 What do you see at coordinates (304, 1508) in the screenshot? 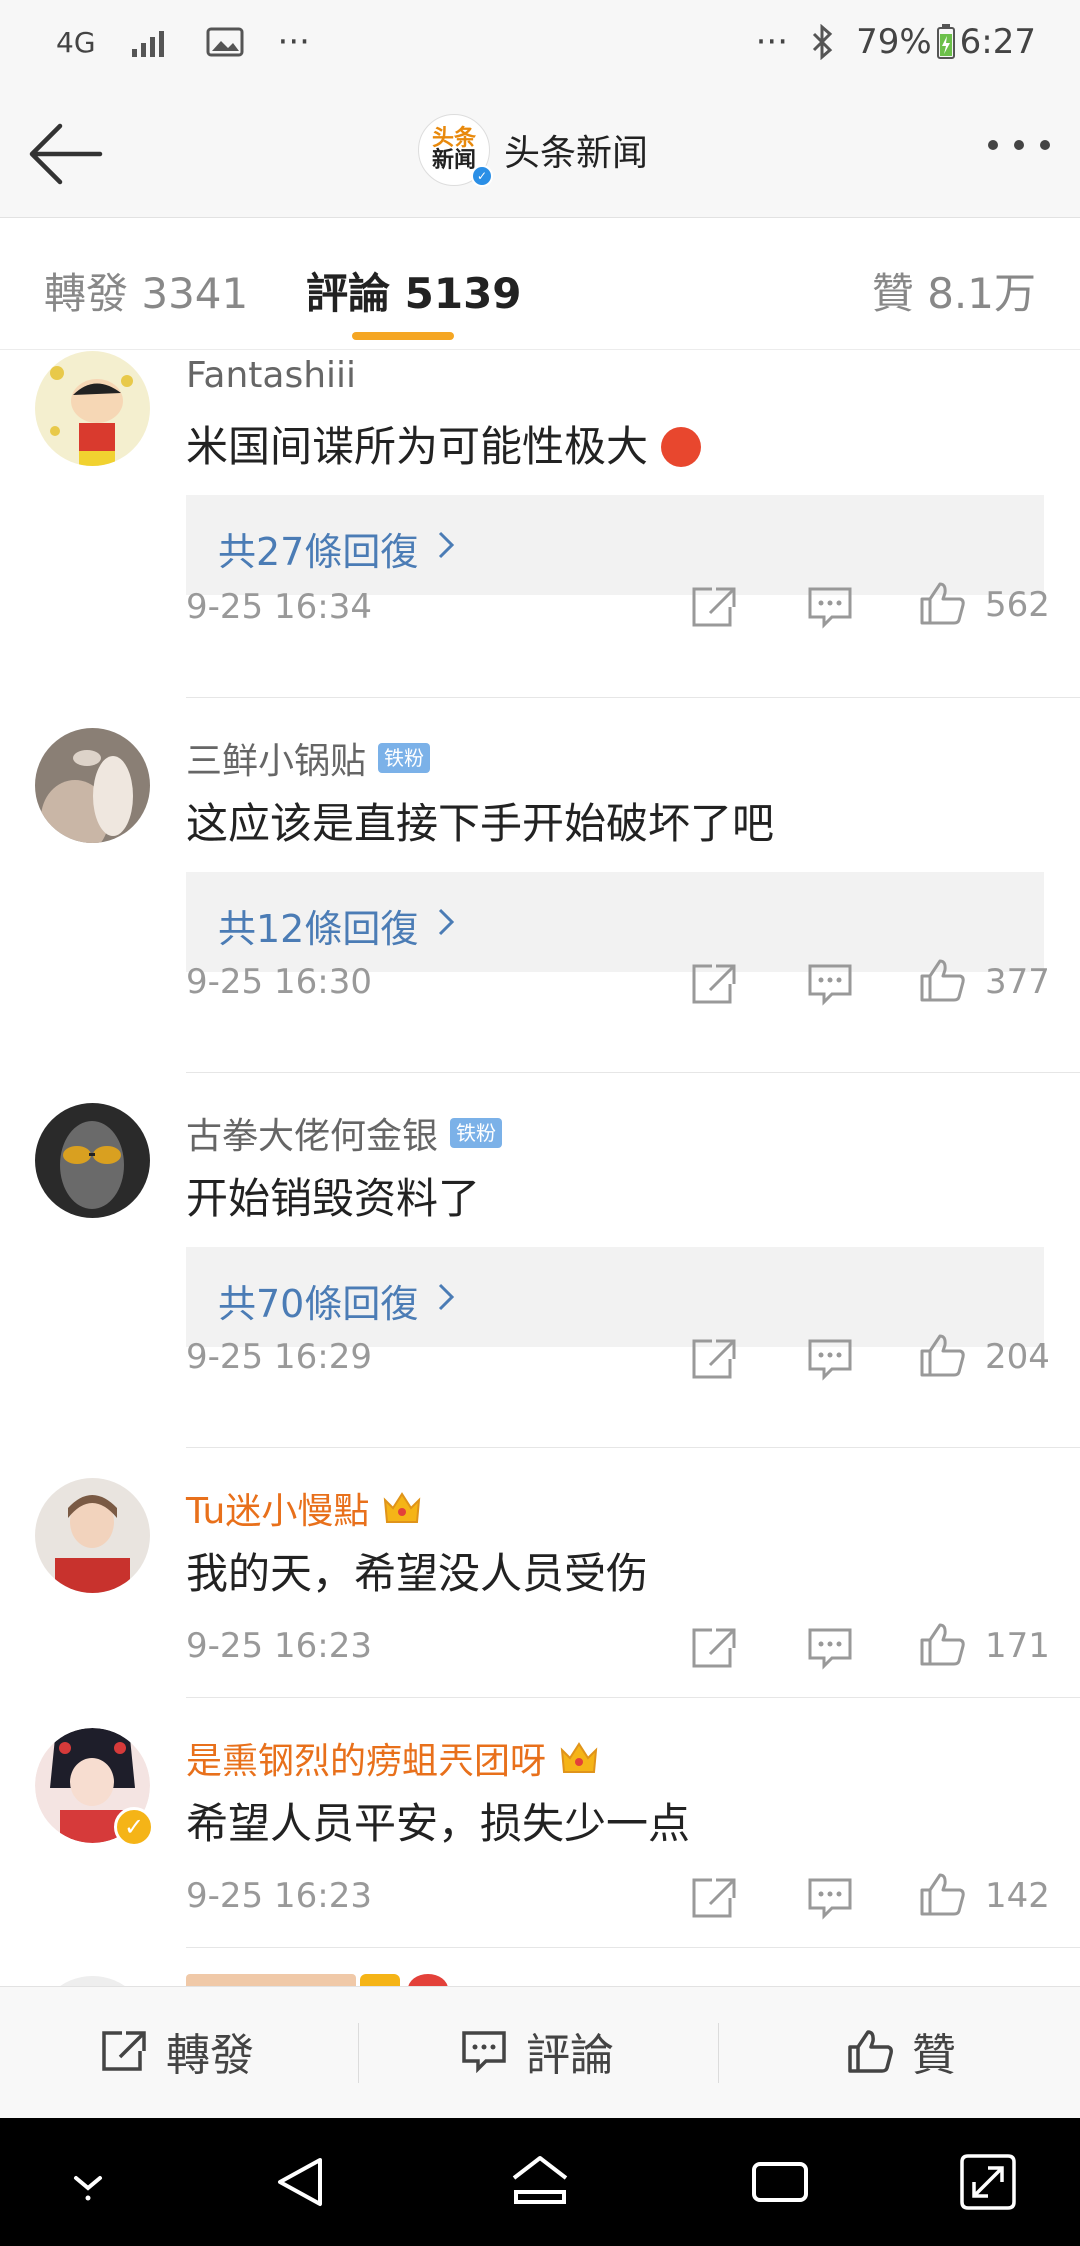
I see `comment-username: Tu迷小慢點` at bounding box center [304, 1508].